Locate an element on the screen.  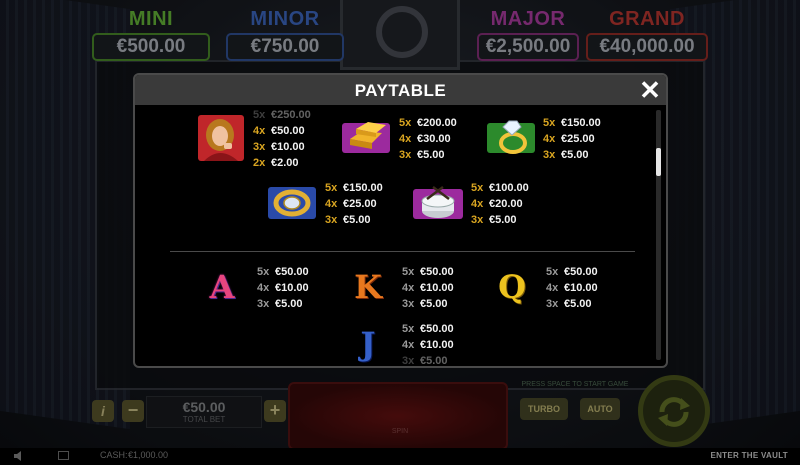
payout-row: 4x €20.00 is located at coordinates (497, 204).